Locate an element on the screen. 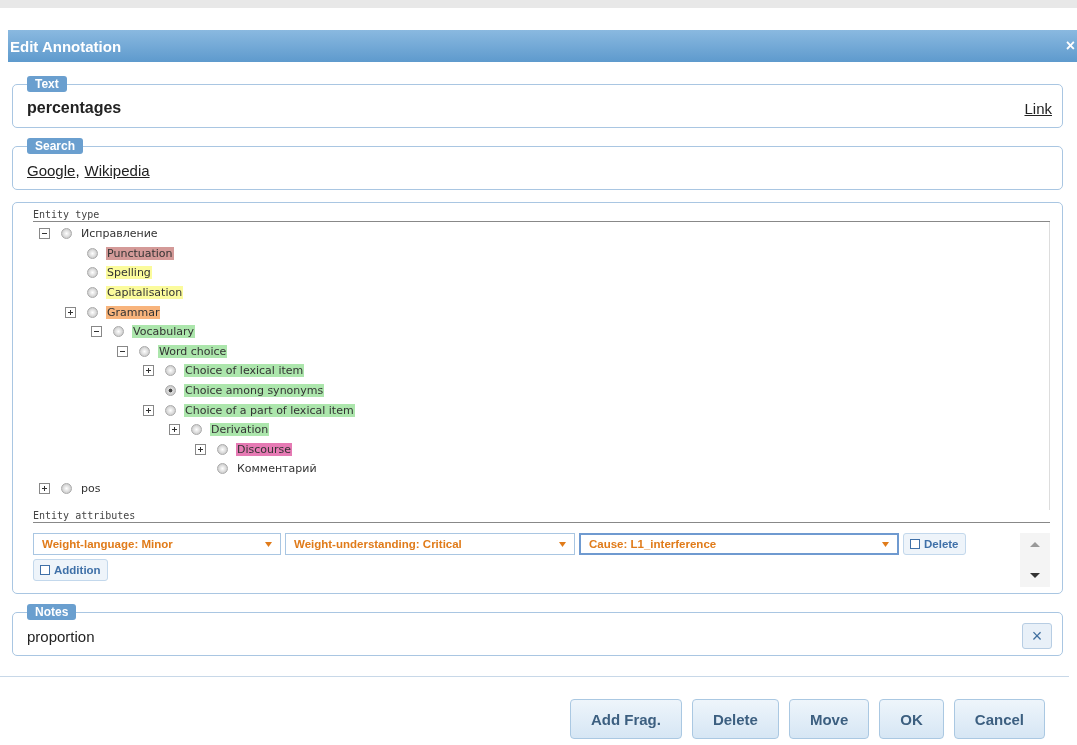 The width and height of the screenshot is (1077, 745). tree-item: Grammar is located at coordinates (133, 312).